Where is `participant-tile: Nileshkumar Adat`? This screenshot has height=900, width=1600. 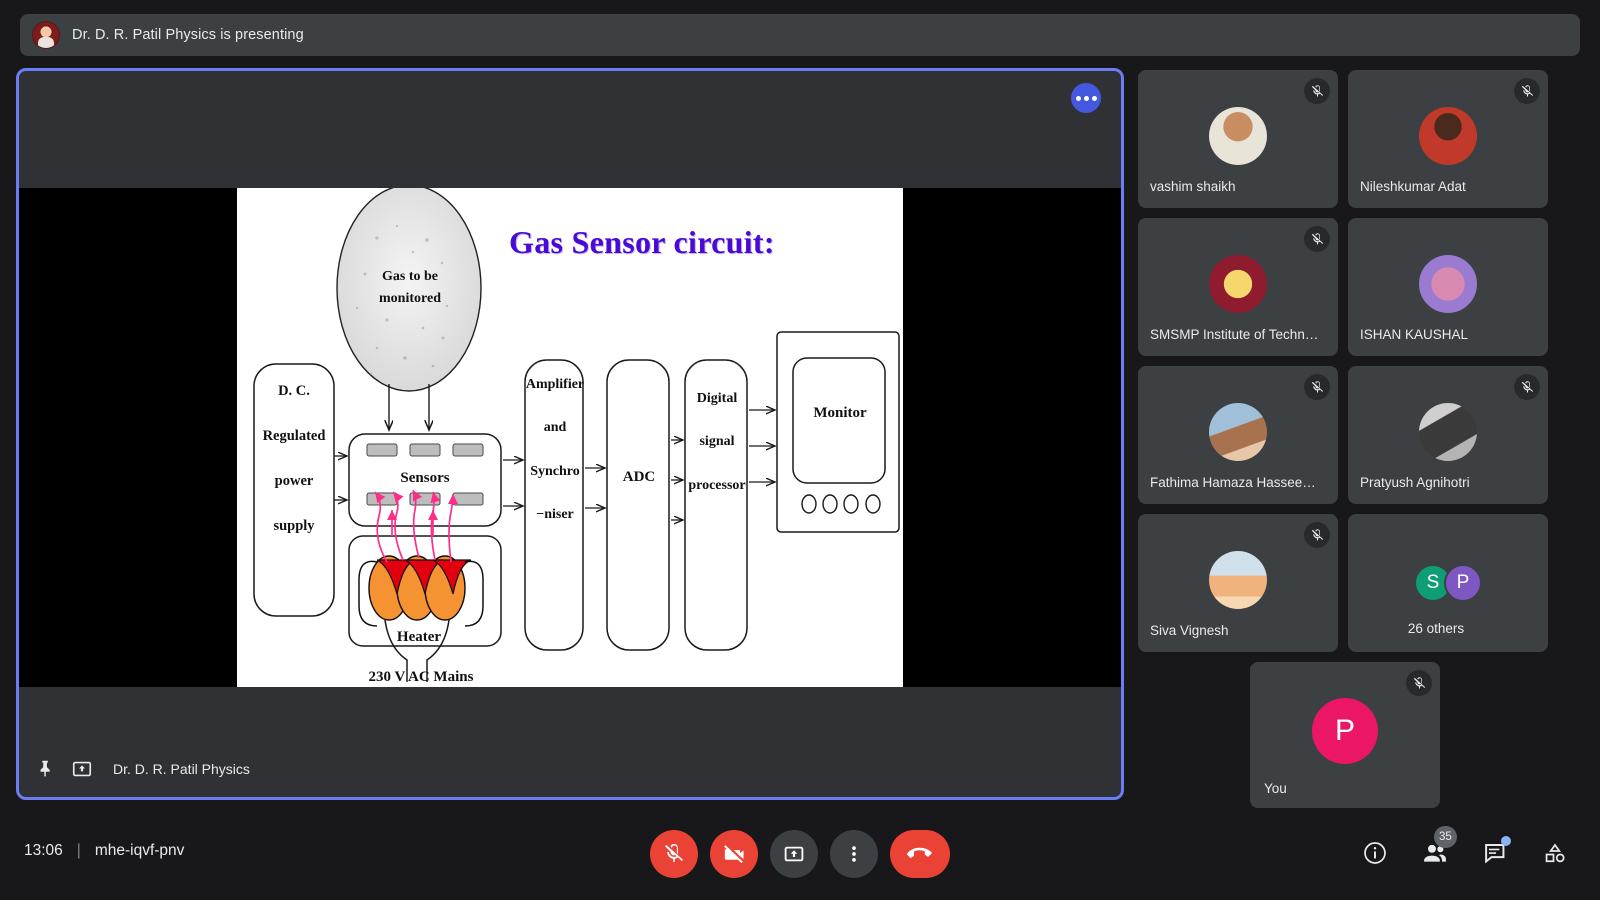 participant-tile: Nileshkumar Adat is located at coordinates (1448, 139).